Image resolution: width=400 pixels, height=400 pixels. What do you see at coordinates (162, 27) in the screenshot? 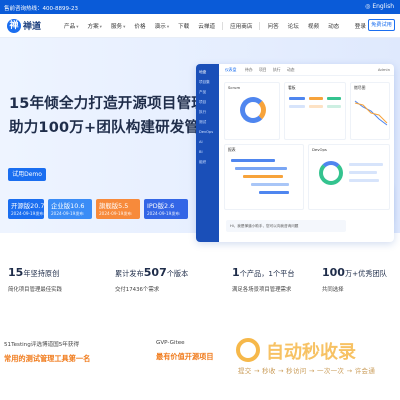
I see `nav-item-demo: 演示▾` at bounding box center [162, 27].